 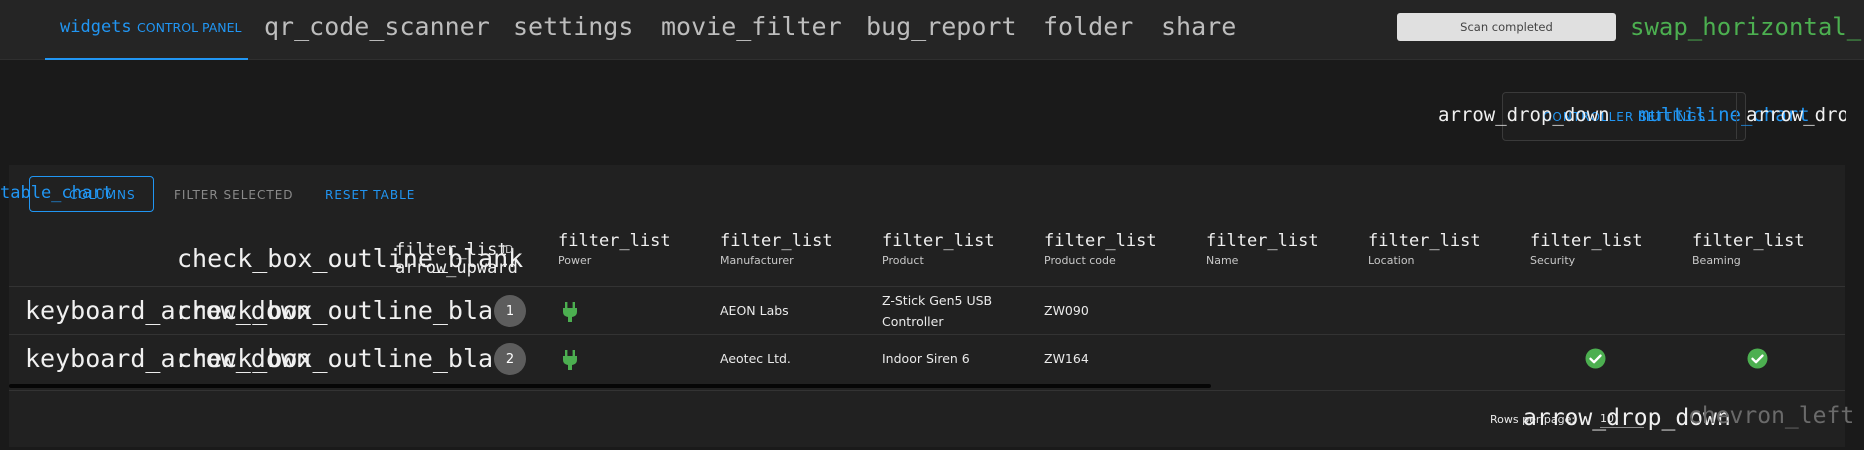 I want to click on node-id-text: 1, so click(x=510, y=311).